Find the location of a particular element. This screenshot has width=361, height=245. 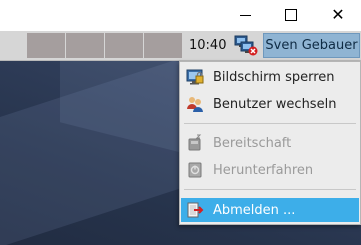

maximize-button is located at coordinates (291, 15).